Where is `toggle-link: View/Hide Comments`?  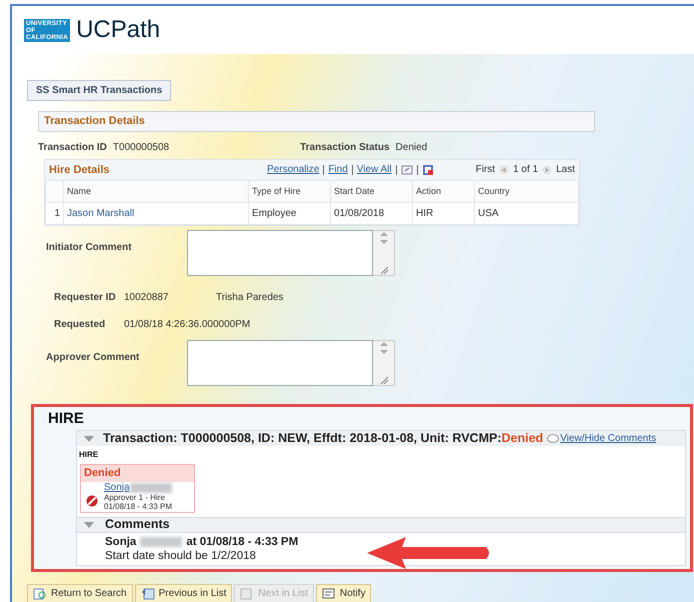
toggle-link: View/Hide Comments is located at coordinates (608, 438).